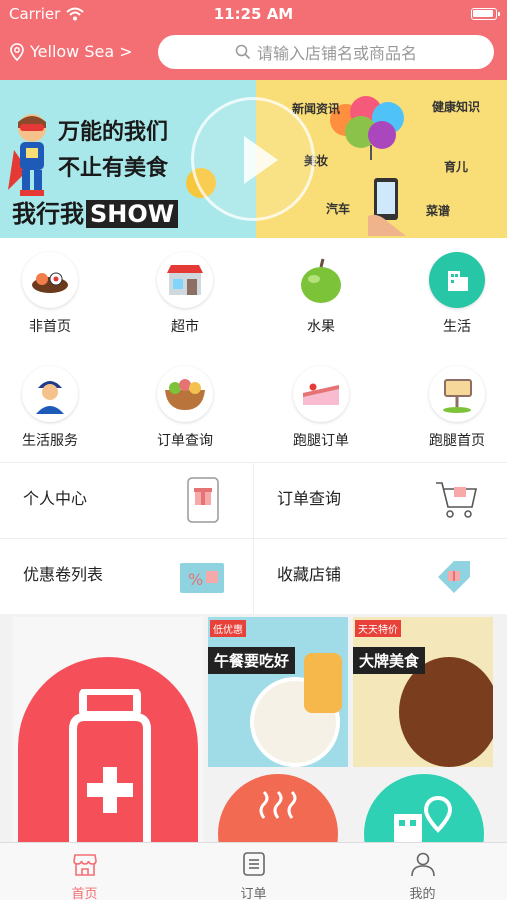 Image resolution: width=507 pixels, height=902 pixels. Describe the element at coordinates (126, 500) in the screenshot. I see `quick-card-profile: 个人中心` at that location.